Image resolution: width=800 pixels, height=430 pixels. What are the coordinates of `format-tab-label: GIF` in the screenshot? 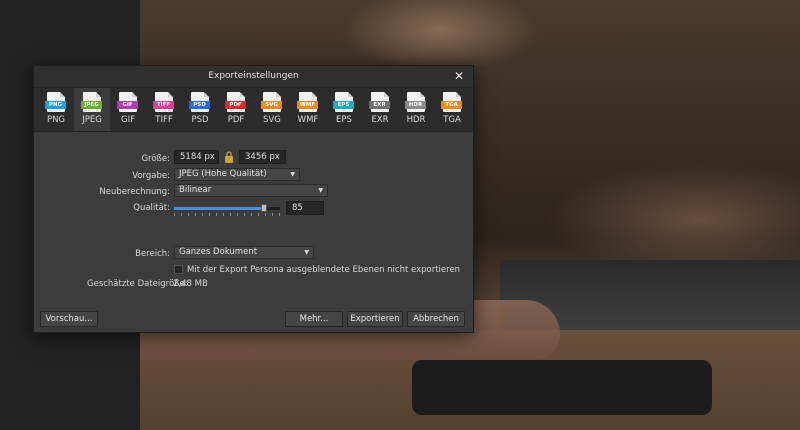 It's located at (128, 120).